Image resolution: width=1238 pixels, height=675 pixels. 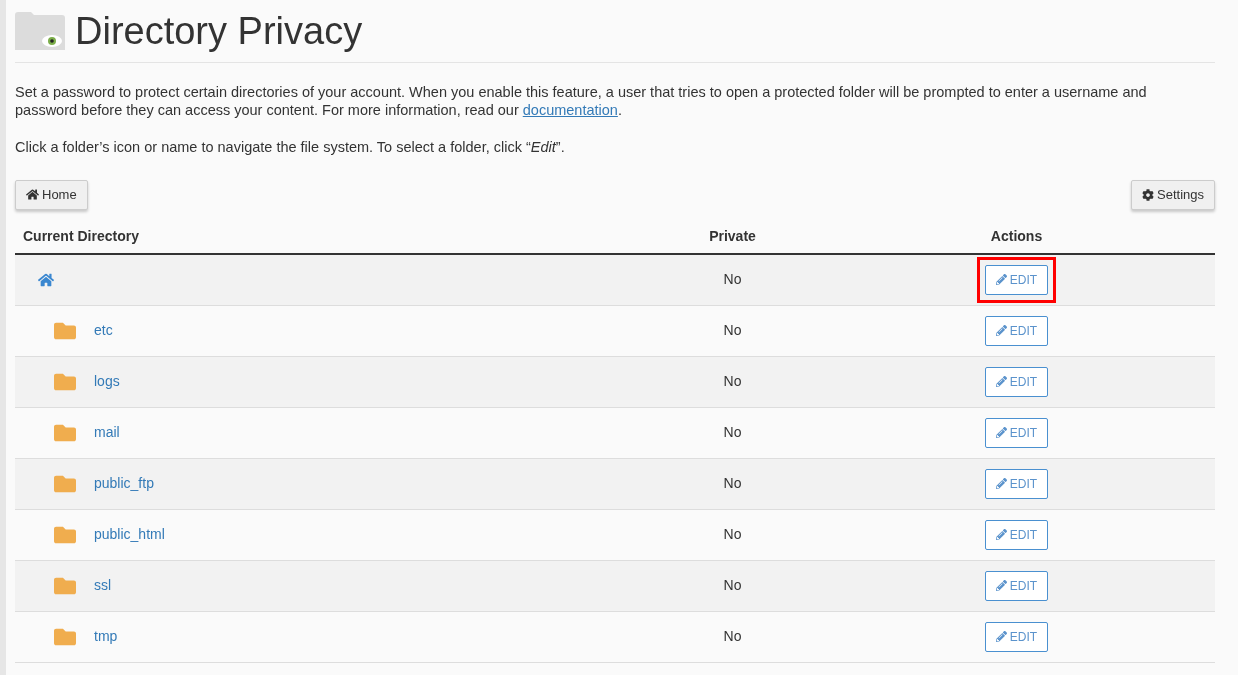 What do you see at coordinates (106, 637) in the screenshot?
I see `folder-link: tmp` at bounding box center [106, 637].